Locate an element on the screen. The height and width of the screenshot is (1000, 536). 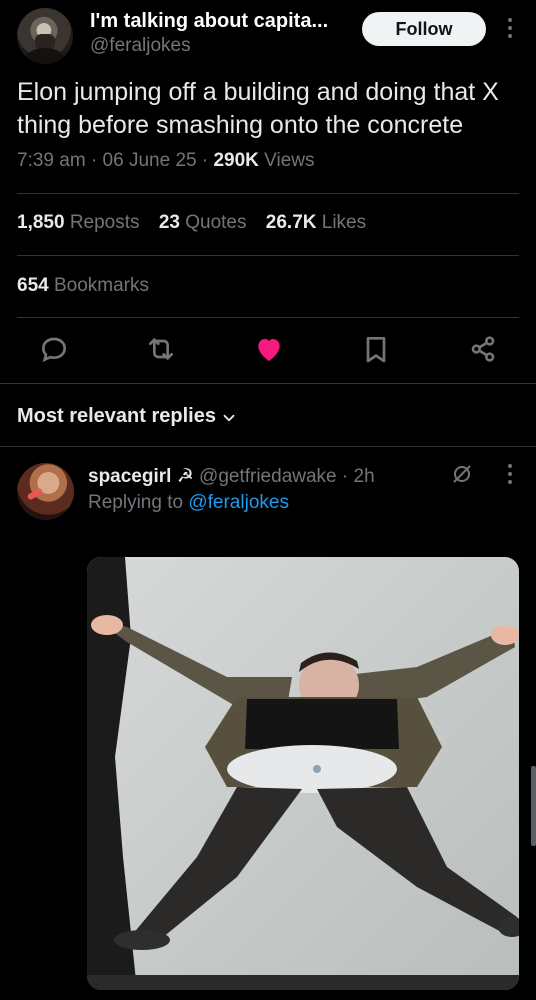
grok-icon is located at coordinates (462, 474).